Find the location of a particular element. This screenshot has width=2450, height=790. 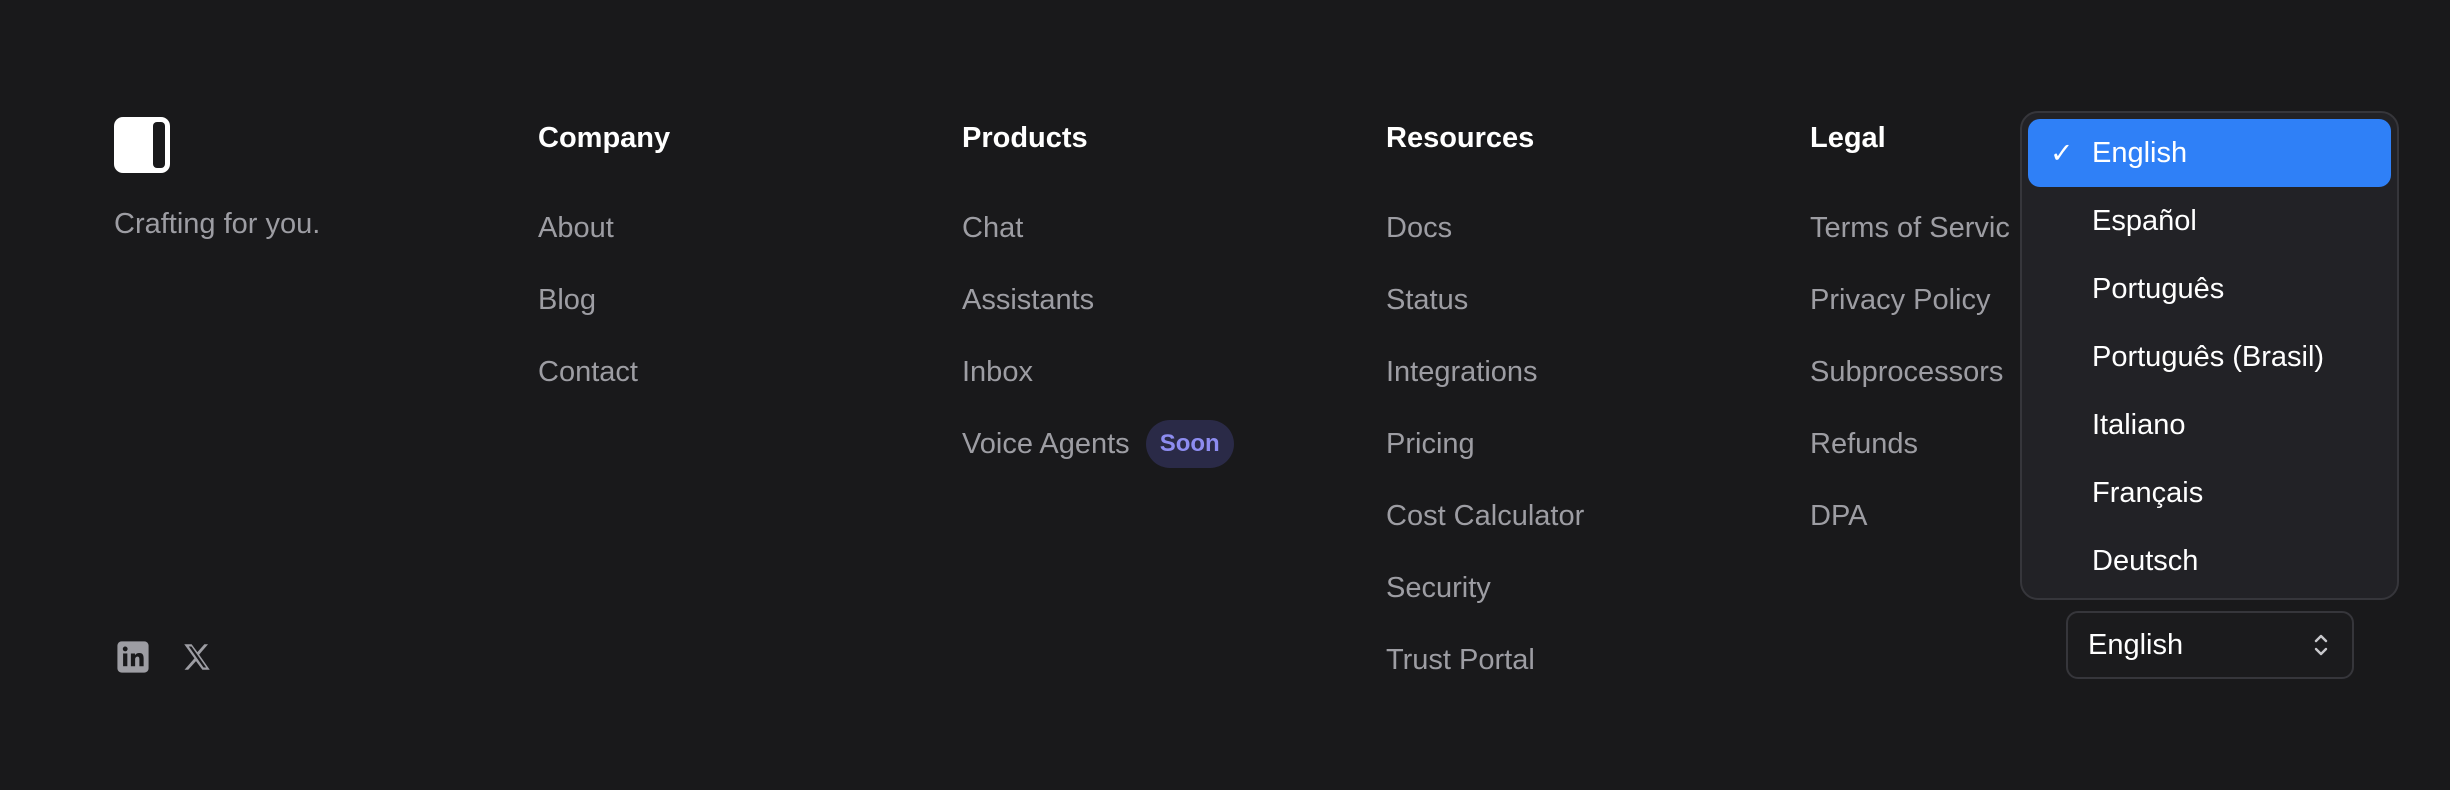

footer-link-subprocessors: Subprocessors is located at coordinates (1910, 372).